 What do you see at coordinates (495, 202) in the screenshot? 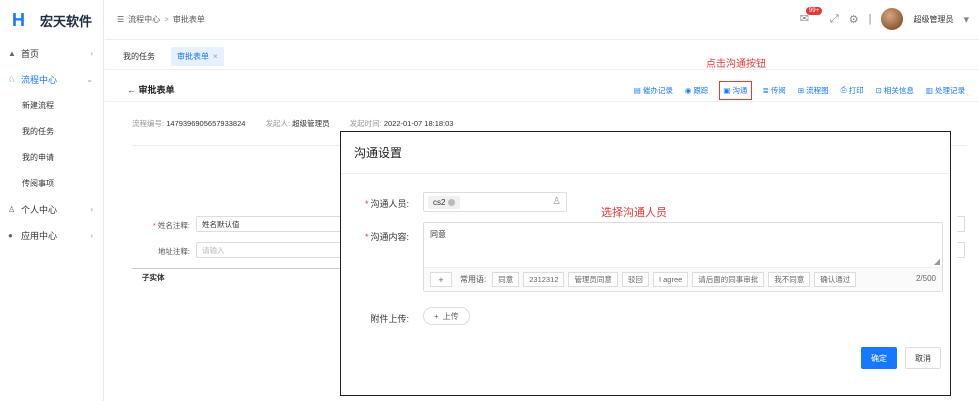
I see `person-select: cs2 ♙` at bounding box center [495, 202].